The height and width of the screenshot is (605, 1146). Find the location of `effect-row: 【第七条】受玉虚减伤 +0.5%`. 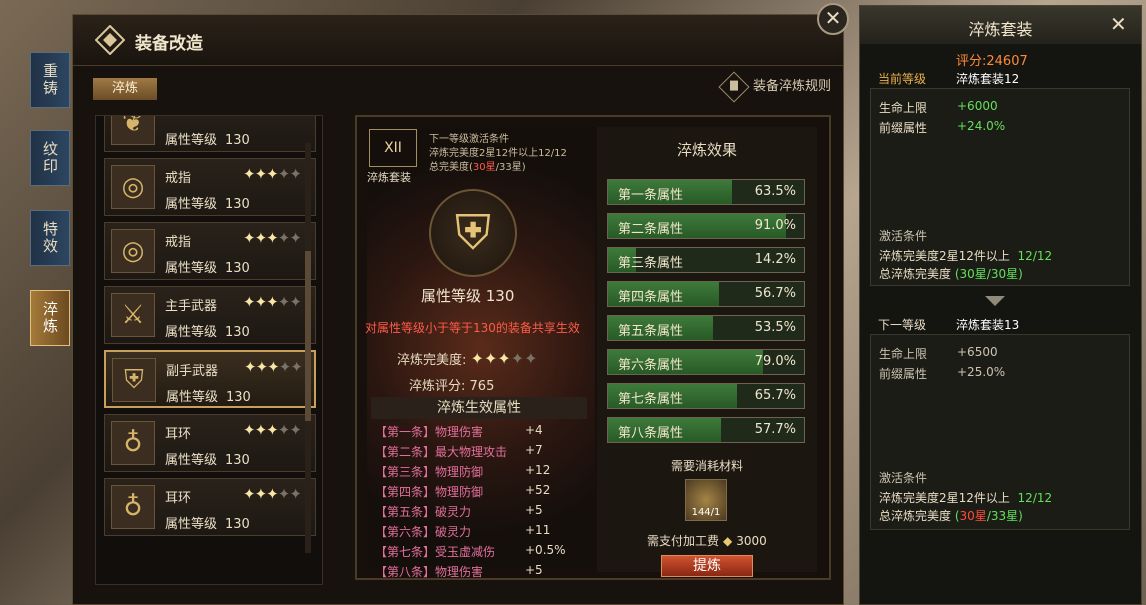

effect-row: 【第七条】受玉虚减伤 +0.5% is located at coordinates (481, 553).